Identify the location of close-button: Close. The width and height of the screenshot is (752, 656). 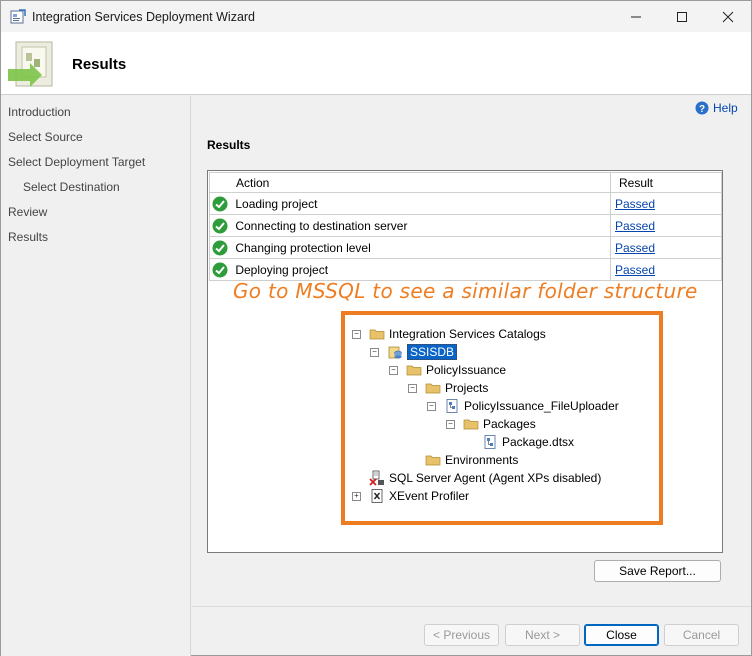
(621, 635).